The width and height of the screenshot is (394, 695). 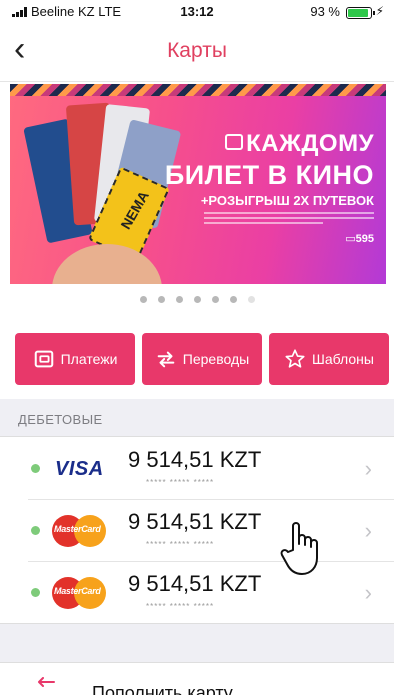 I want to click on banner-stripe, so click(x=198, y=90).